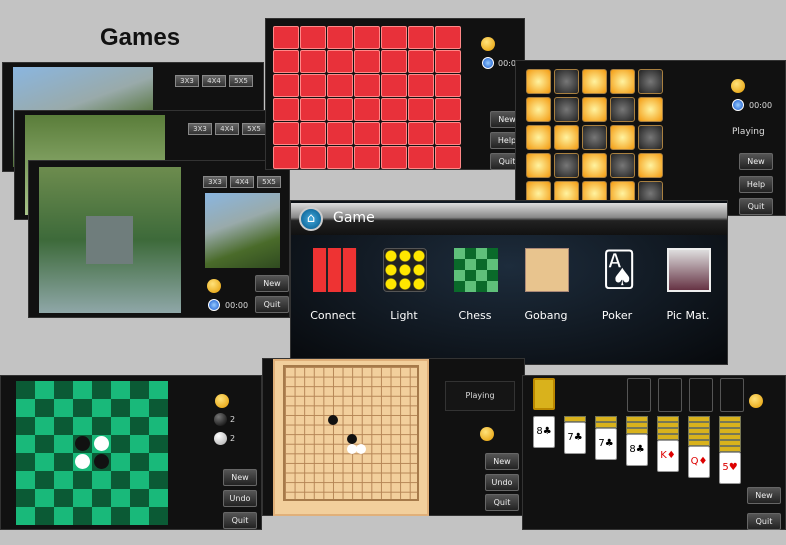 This screenshot has height=545, width=786. What do you see at coordinates (594, 137) in the screenshot?
I see `light-board` at bounding box center [594, 137].